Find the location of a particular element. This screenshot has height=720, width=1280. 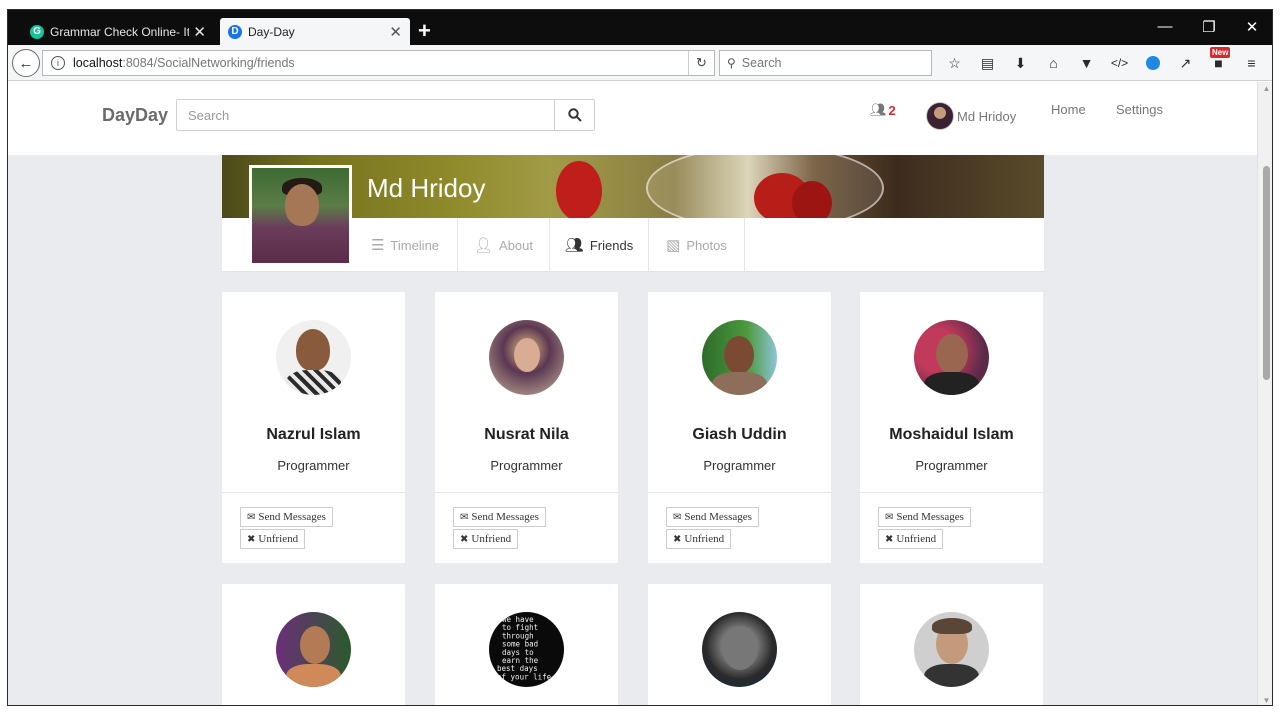

restore-icon: ❐ is located at coordinates (1209, 27).